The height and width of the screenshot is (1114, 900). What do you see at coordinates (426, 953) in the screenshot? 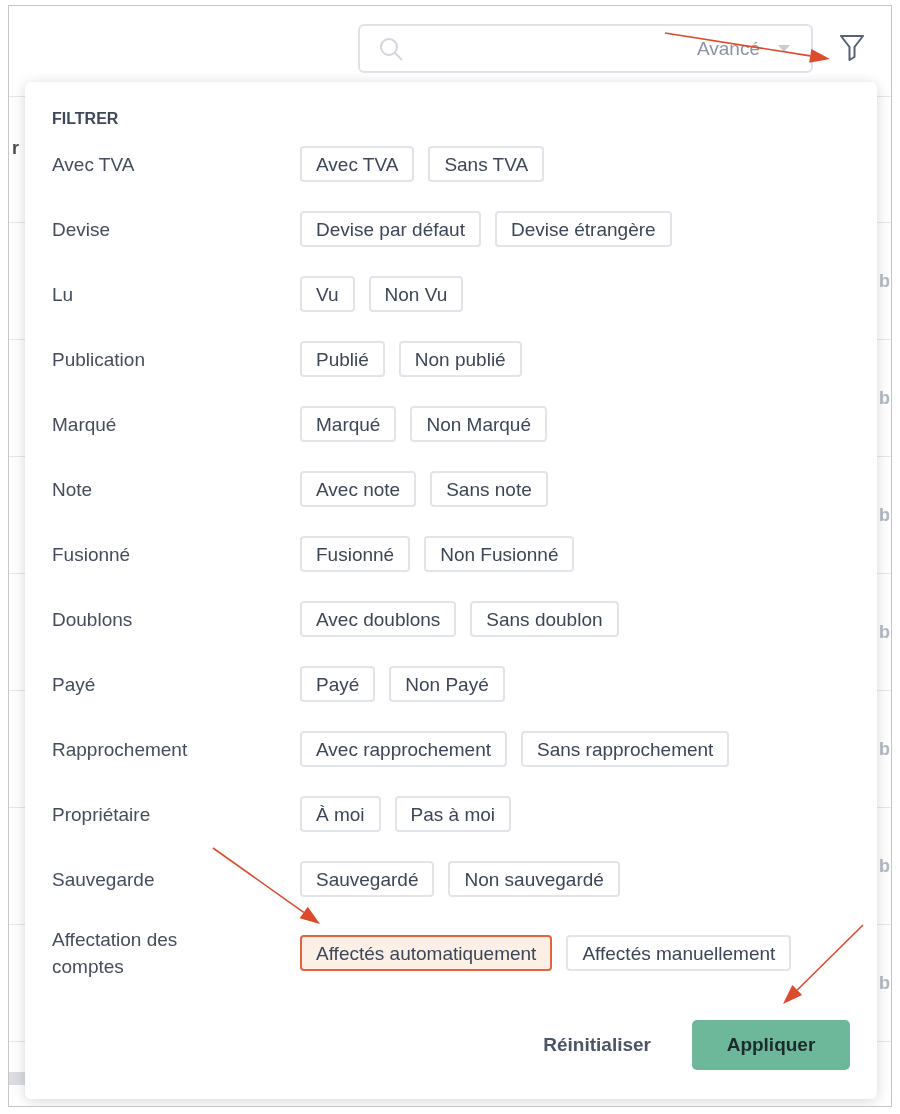
I see `filter-option: Affectés automatiquement` at bounding box center [426, 953].